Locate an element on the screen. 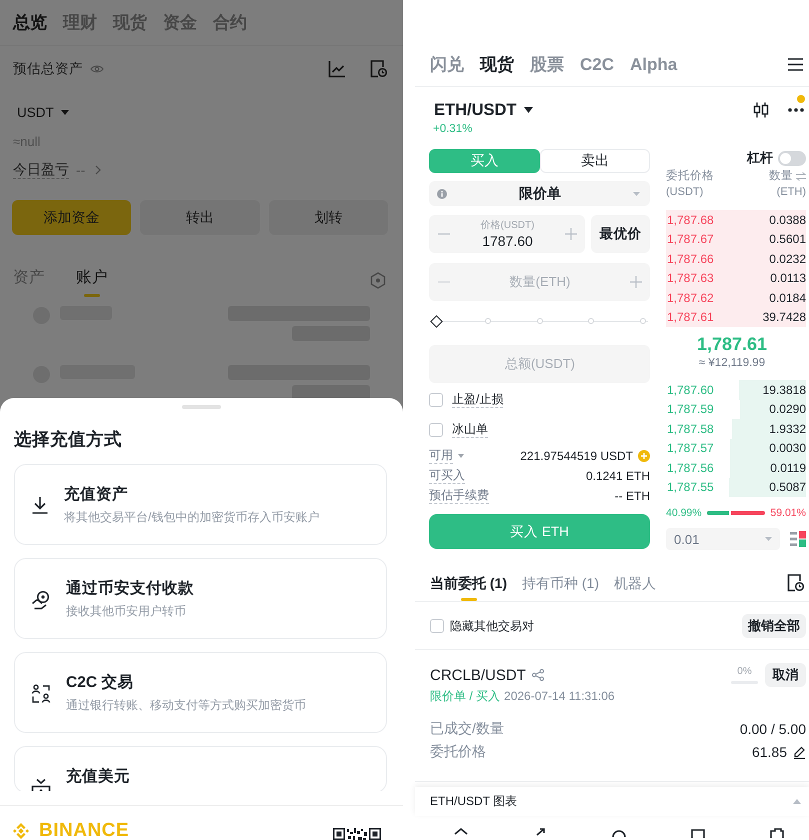  option-title: 充值美元 is located at coordinates (98, 776).